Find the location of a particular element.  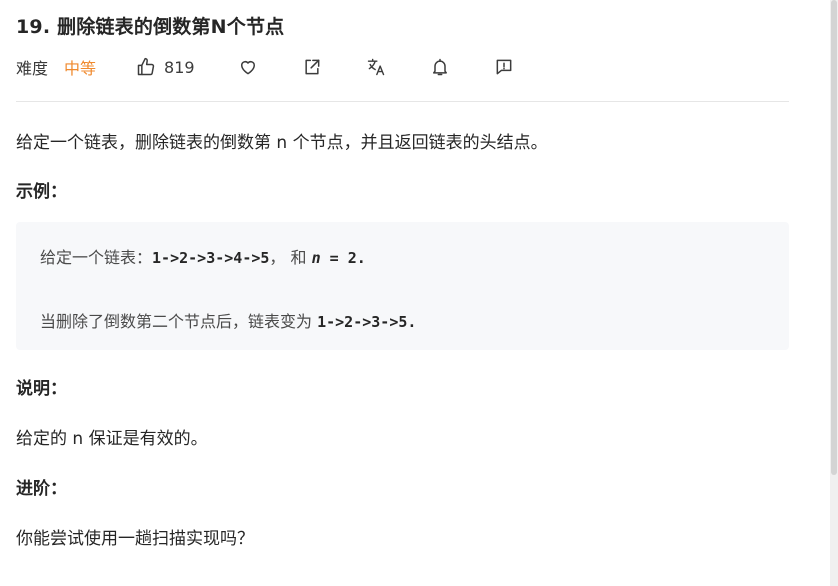

example-input-text: 给定一个链表： is located at coordinates (96, 257).